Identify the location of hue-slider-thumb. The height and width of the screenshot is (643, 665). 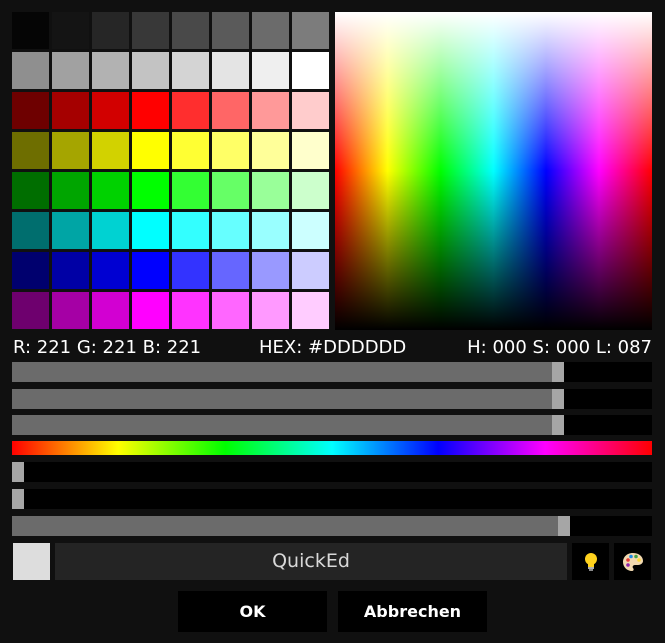
(18, 472).